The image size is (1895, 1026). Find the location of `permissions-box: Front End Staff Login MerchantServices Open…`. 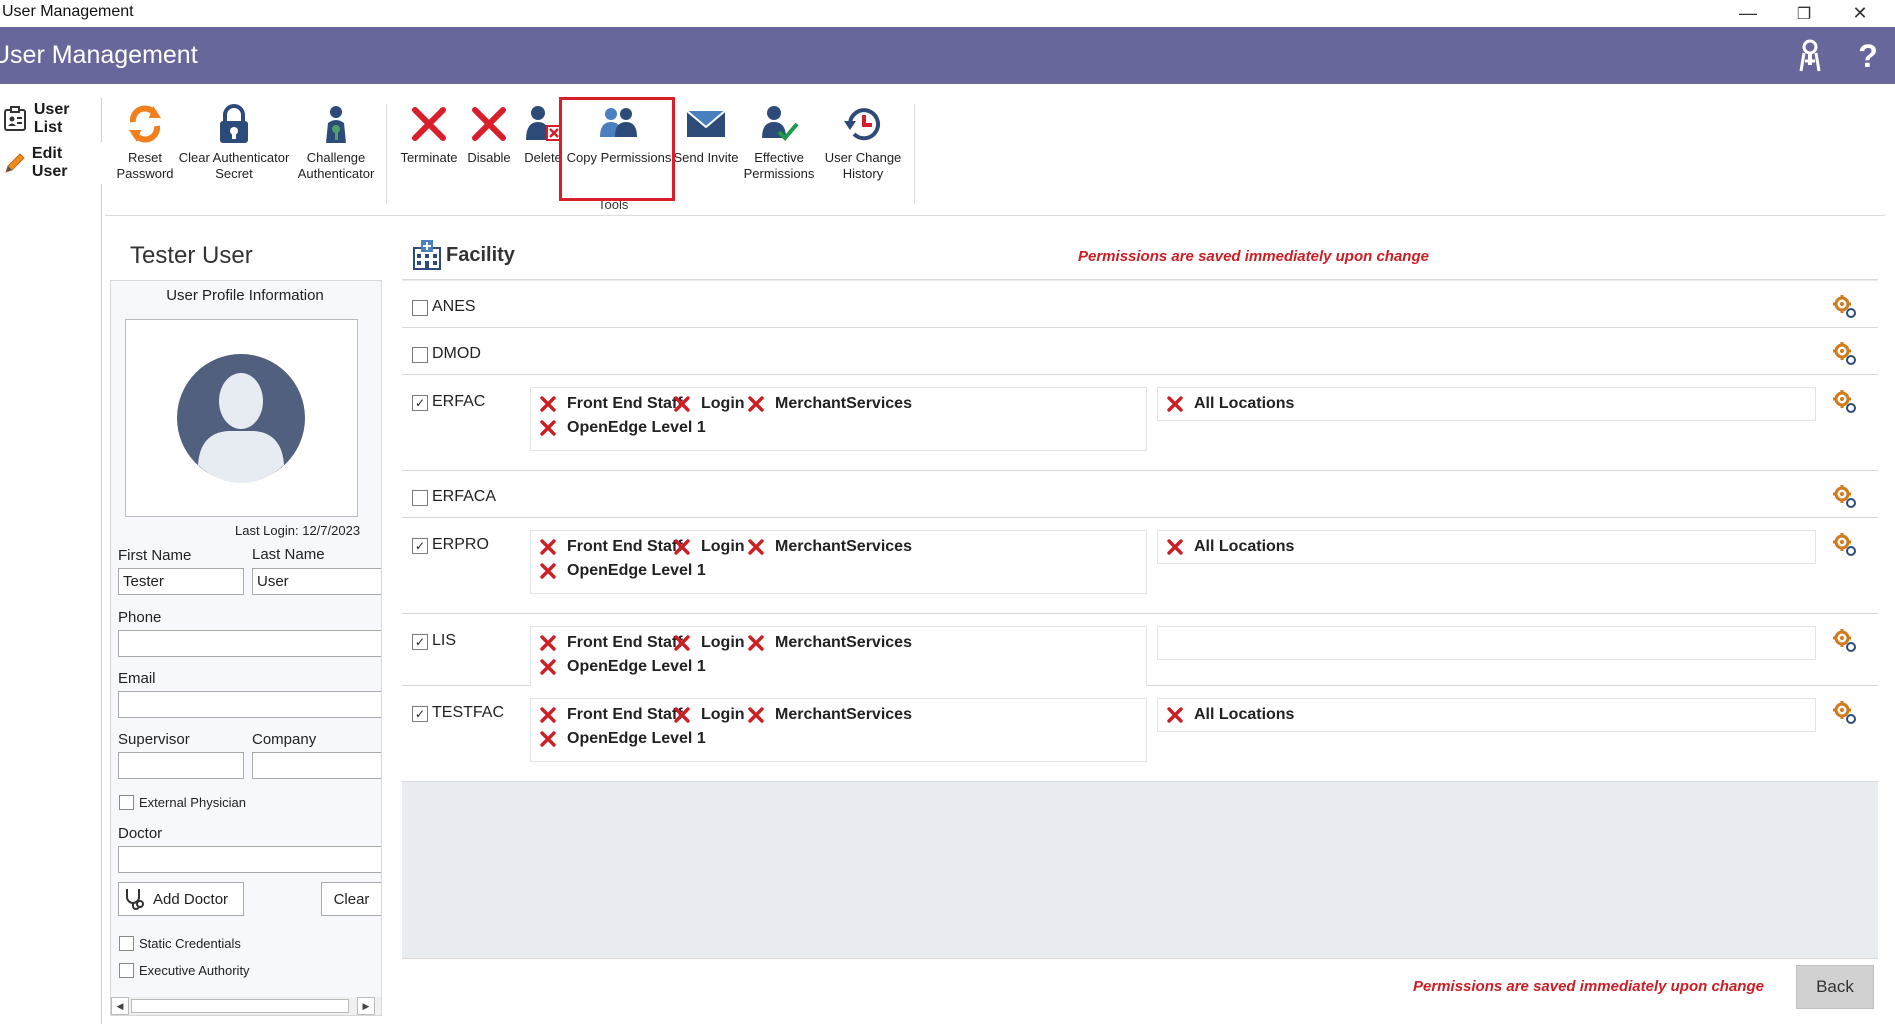

permissions-box: Front End Staff Login MerchantServices Open… is located at coordinates (838, 419).